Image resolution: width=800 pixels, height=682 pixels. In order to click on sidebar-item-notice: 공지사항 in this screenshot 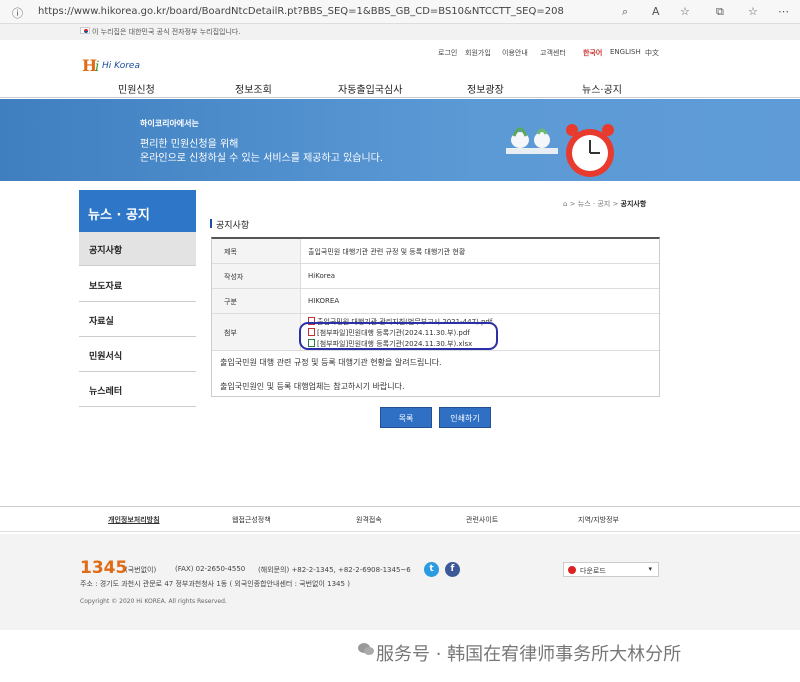, I will do `click(137, 249)`.